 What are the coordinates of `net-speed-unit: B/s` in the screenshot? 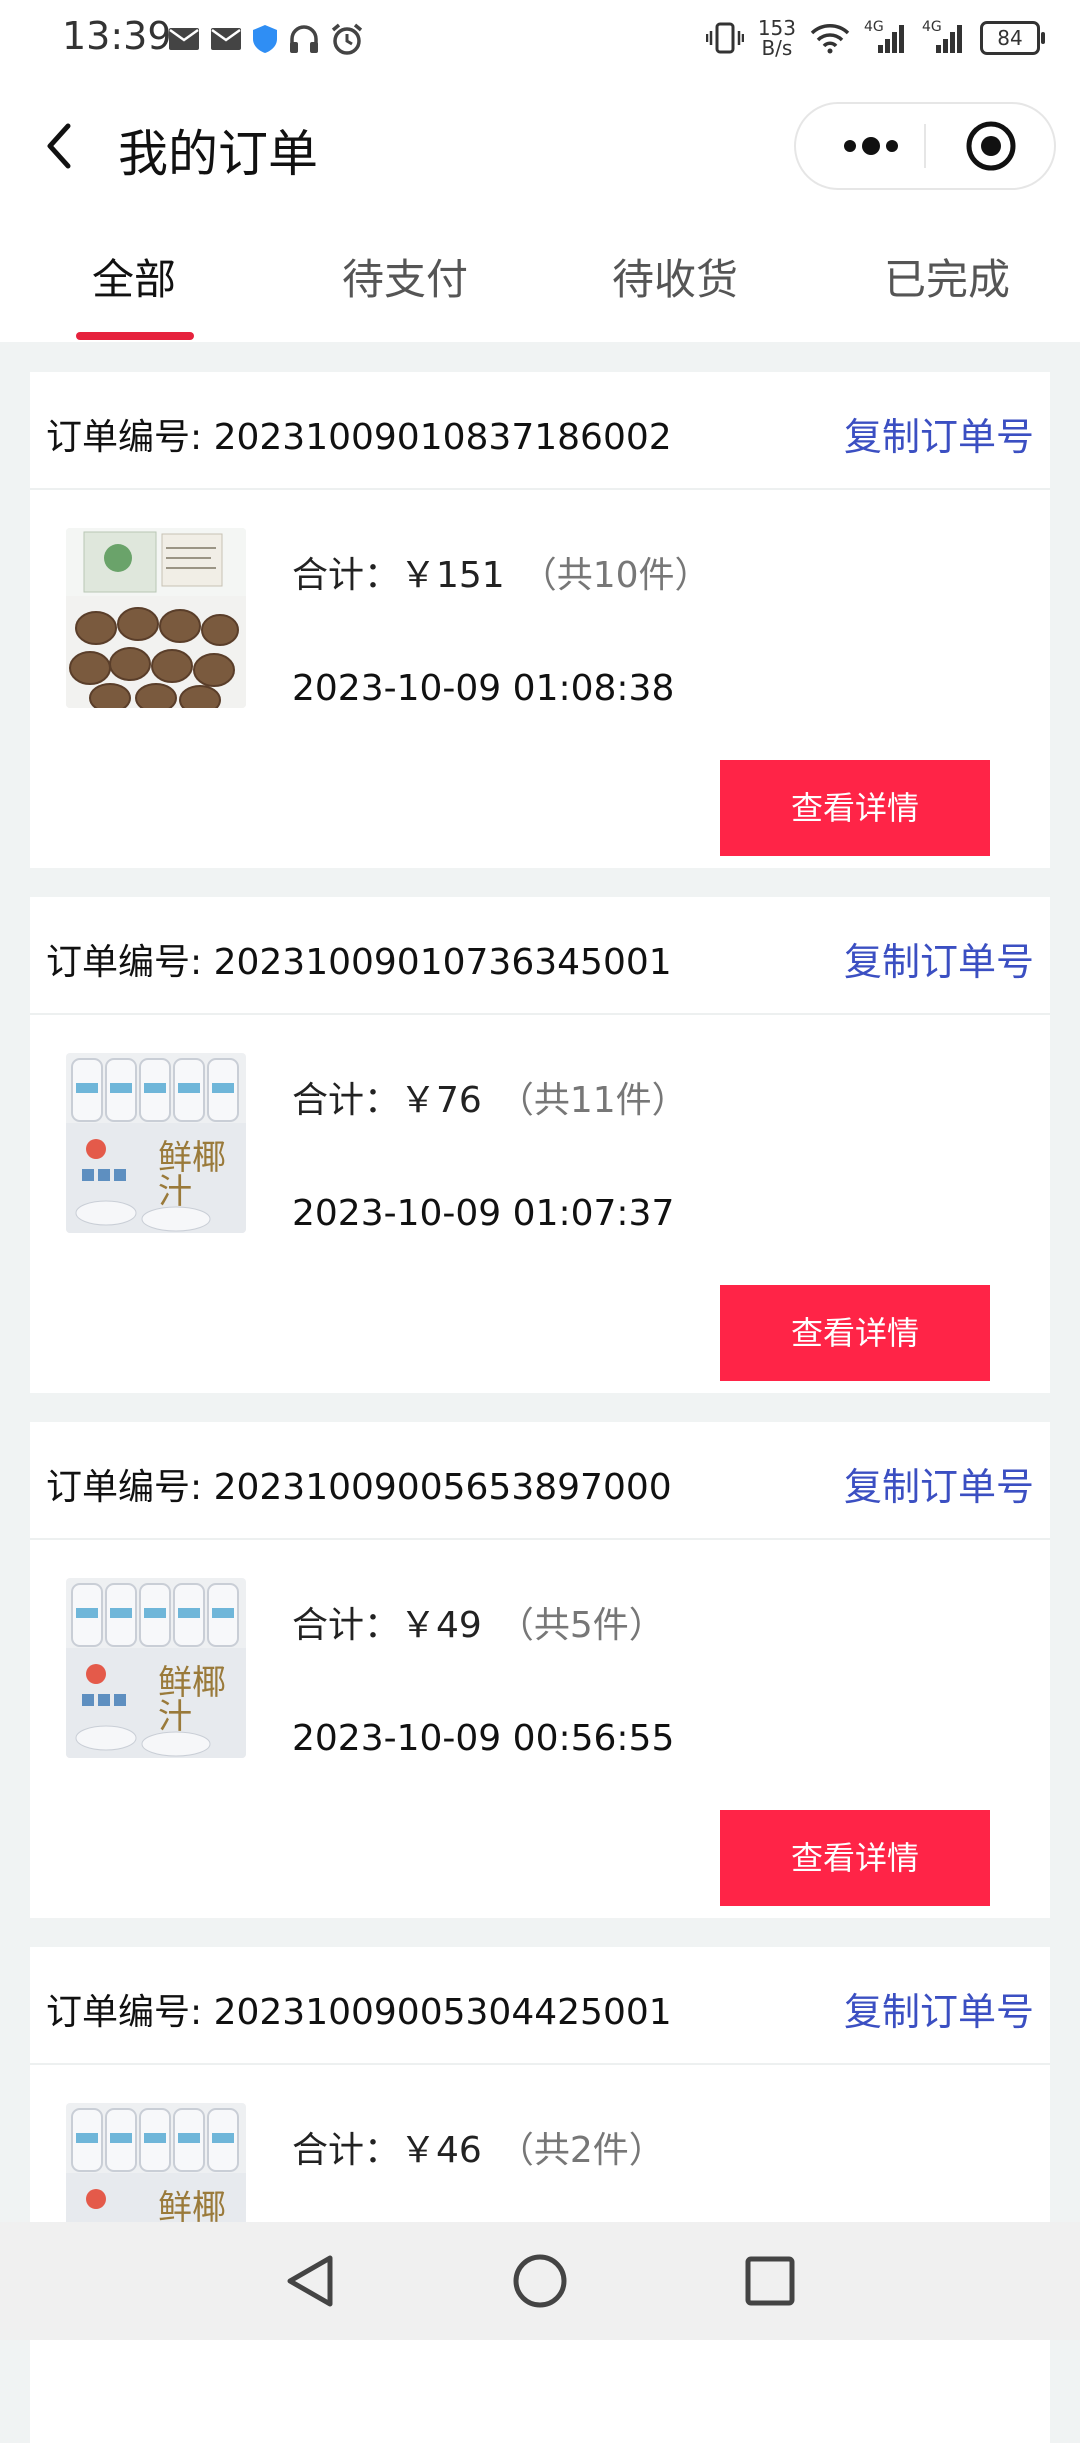 It's located at (777, 48).